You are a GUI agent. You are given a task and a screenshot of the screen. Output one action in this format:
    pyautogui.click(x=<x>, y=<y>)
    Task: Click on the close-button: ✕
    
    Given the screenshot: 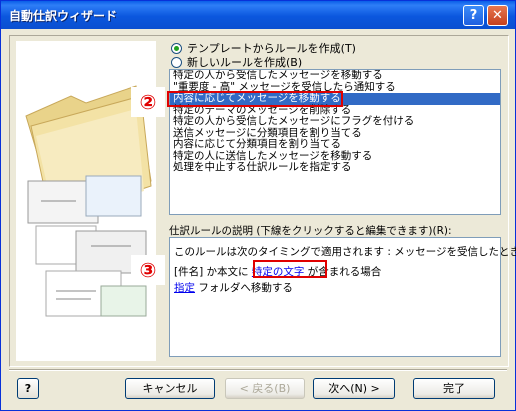 What is the action you would take?
    pyautogui.click(x=497, y=15)
    